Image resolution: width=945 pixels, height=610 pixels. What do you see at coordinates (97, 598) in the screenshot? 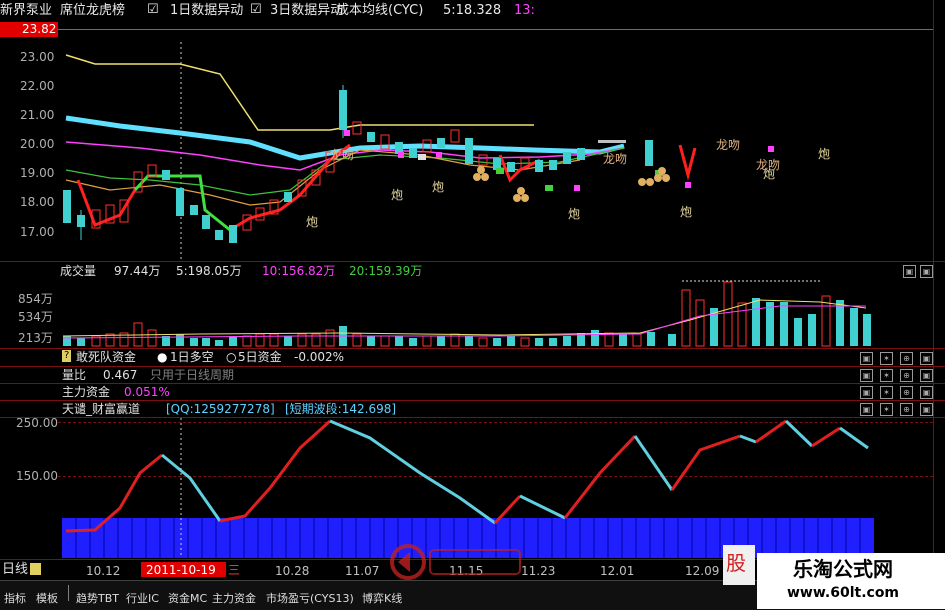
I see `tab-trend-tbt: 趋势TBT` at bounding box center [97, 598].